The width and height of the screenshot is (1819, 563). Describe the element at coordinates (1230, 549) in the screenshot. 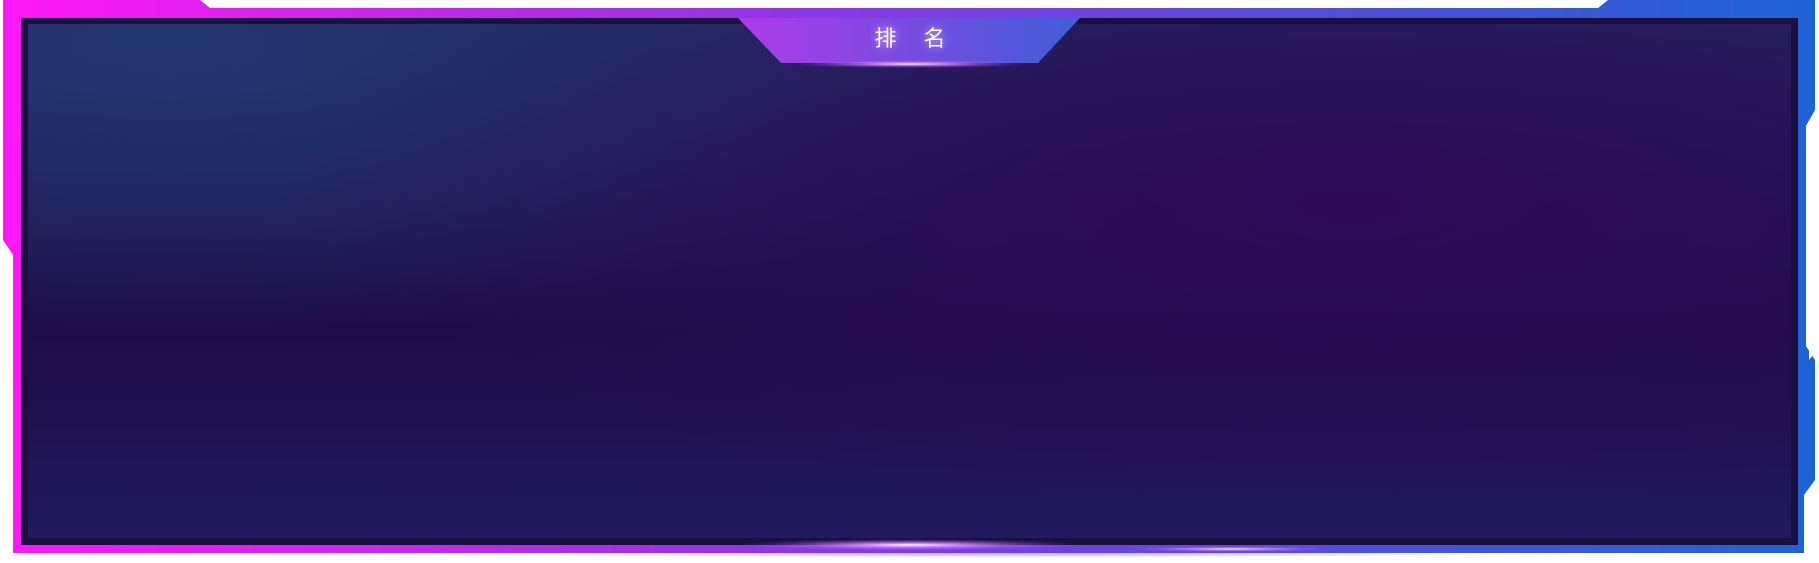

I see `bottom-glow-secondary` at that location.